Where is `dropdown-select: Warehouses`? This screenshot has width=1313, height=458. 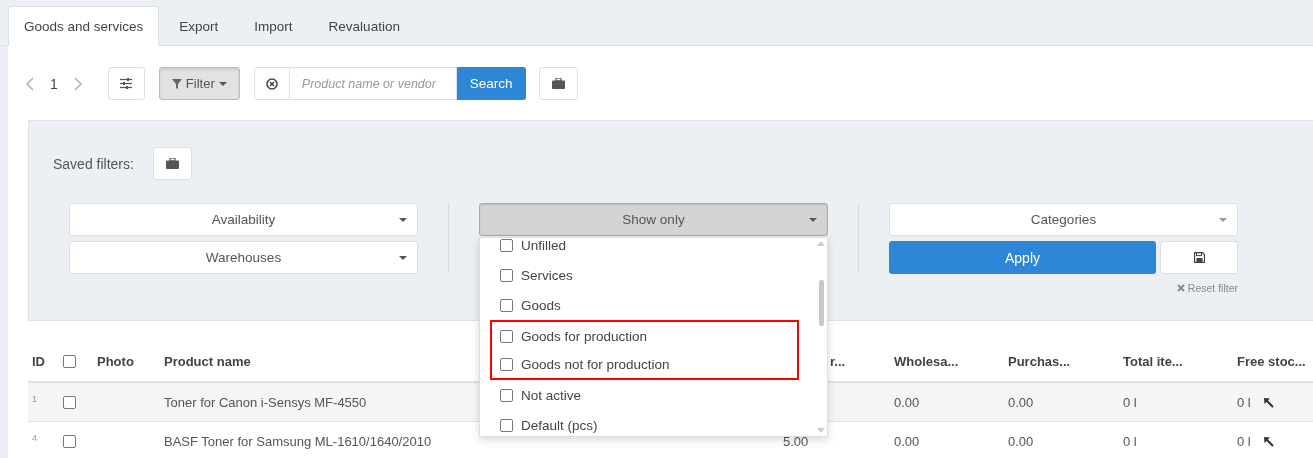
dropdown-select: Warehouses is located at coordinates (243, 257).